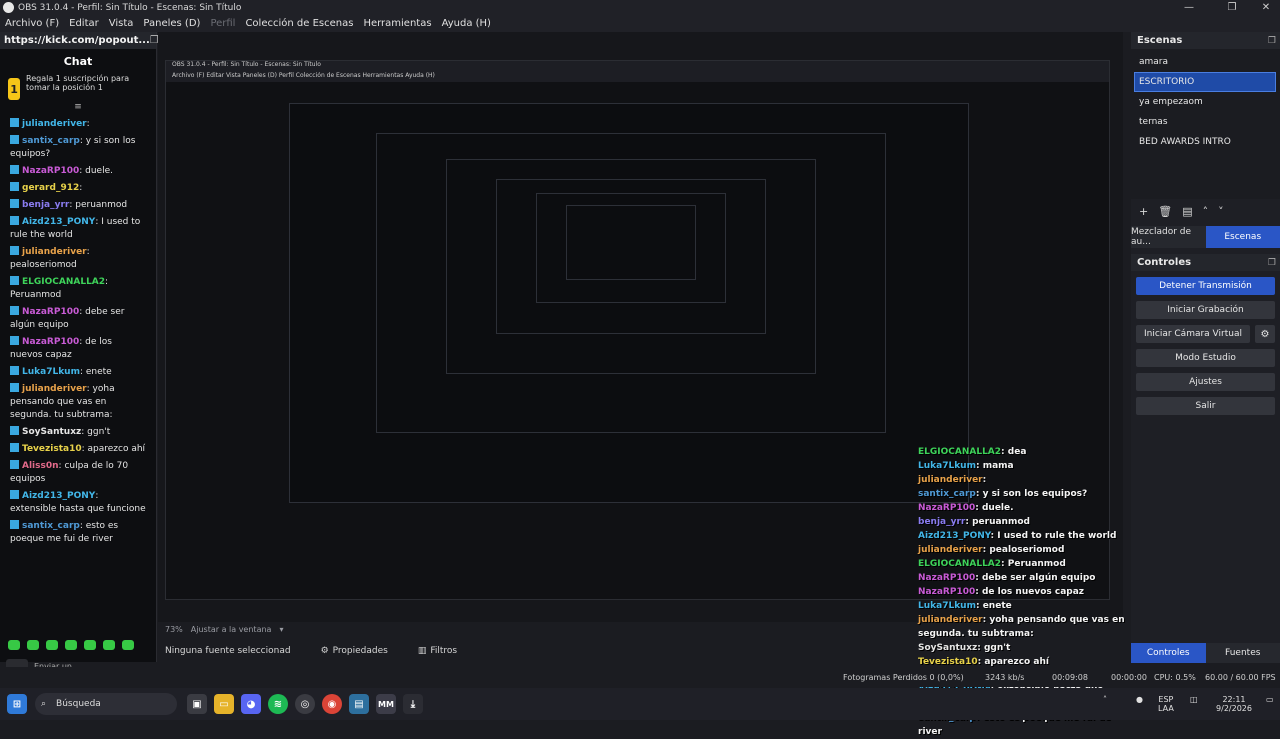 This screenshot has height=739, width=1280. I want to click on chat-username: Luka7Lkum, so click(51, 372).